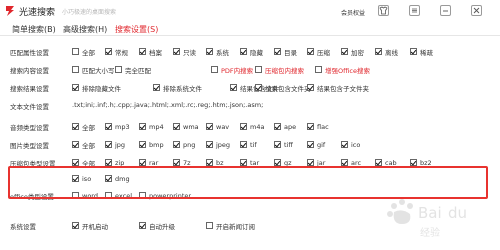 The height and width of the screenshot is (250, 500). Describe the element at coordinates (217, 126) in the screenshot. I see `option-wav-checkbox: wav` at that location.